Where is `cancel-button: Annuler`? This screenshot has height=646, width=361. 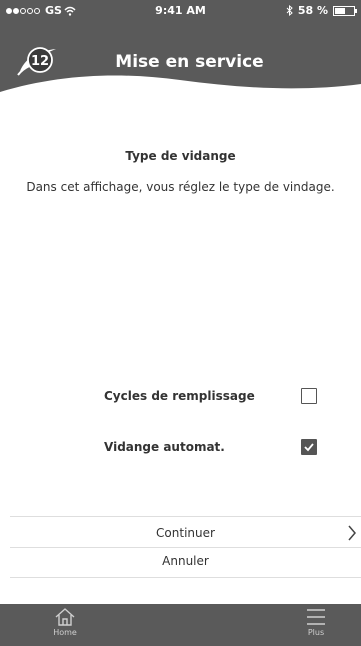
cancel-button: Annuler is located at coordinates (185, 562).